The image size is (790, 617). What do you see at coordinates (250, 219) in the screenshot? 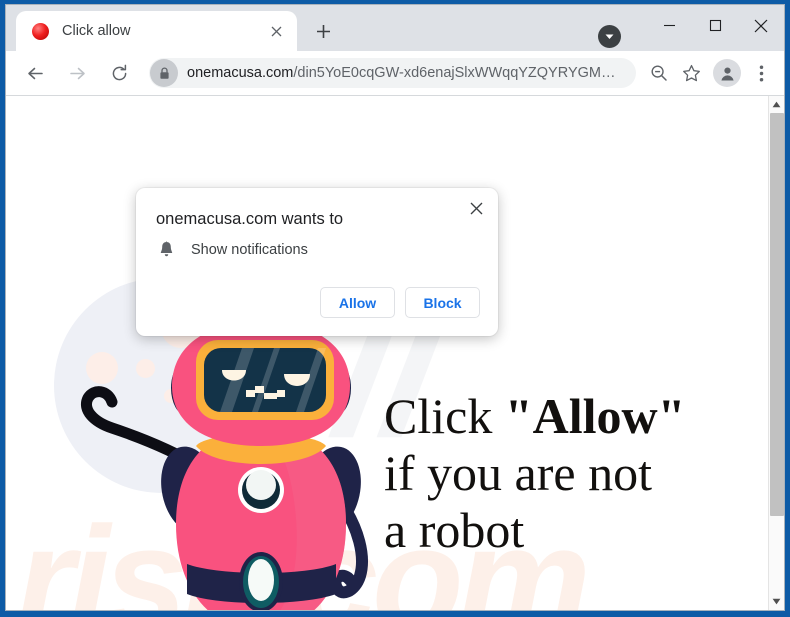
I see `dialog-title: onemacusa.com wants to` at bounding box center [250, 219].